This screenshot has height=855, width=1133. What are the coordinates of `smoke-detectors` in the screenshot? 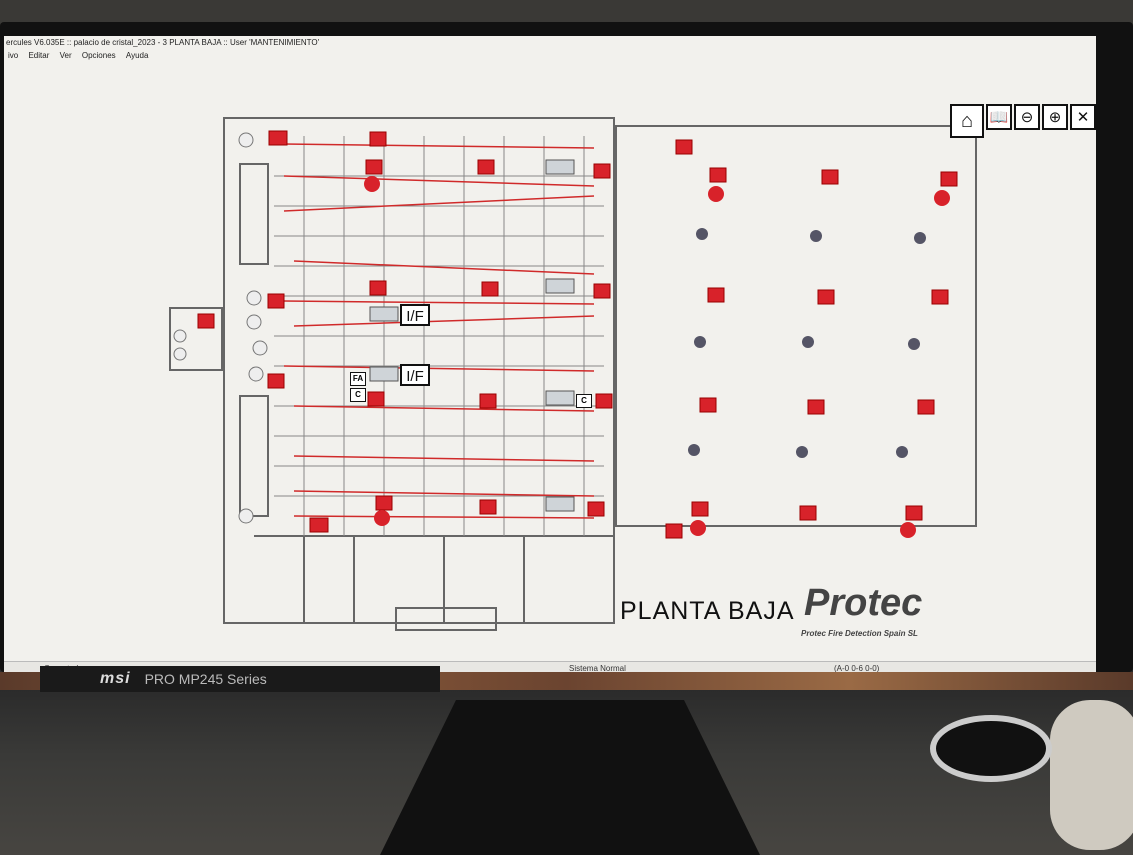 It's located at (220, 328).